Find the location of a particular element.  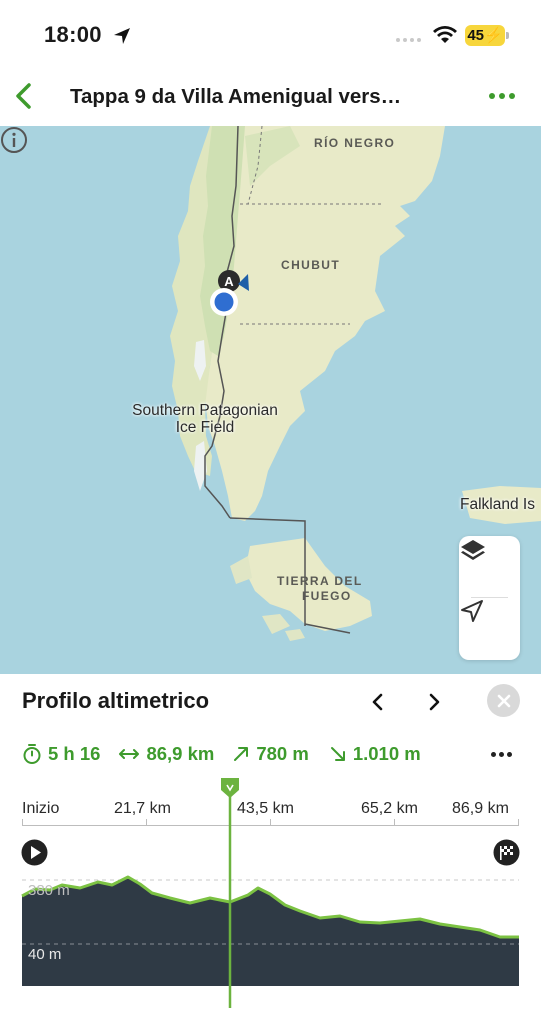

map-layers-button is located at coordinates (489, 566).